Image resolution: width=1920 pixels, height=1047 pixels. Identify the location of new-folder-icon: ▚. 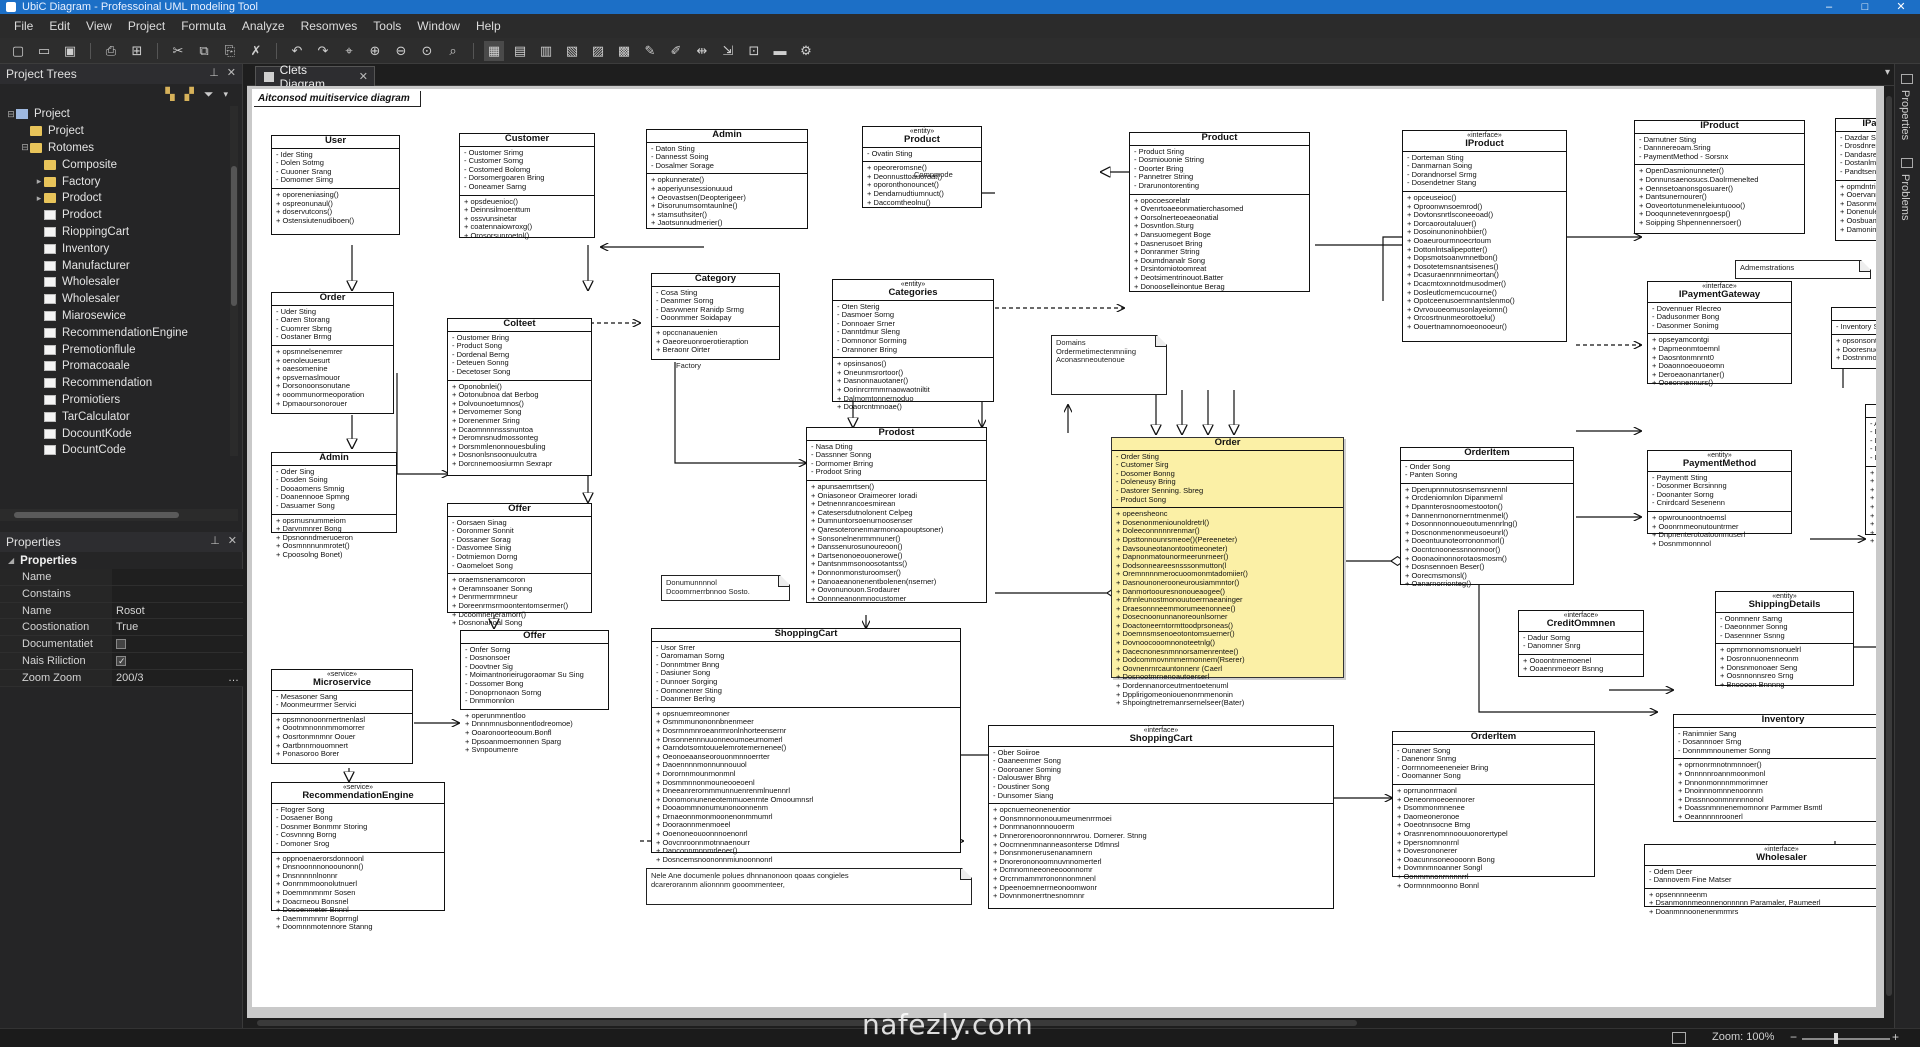
(169, 94).